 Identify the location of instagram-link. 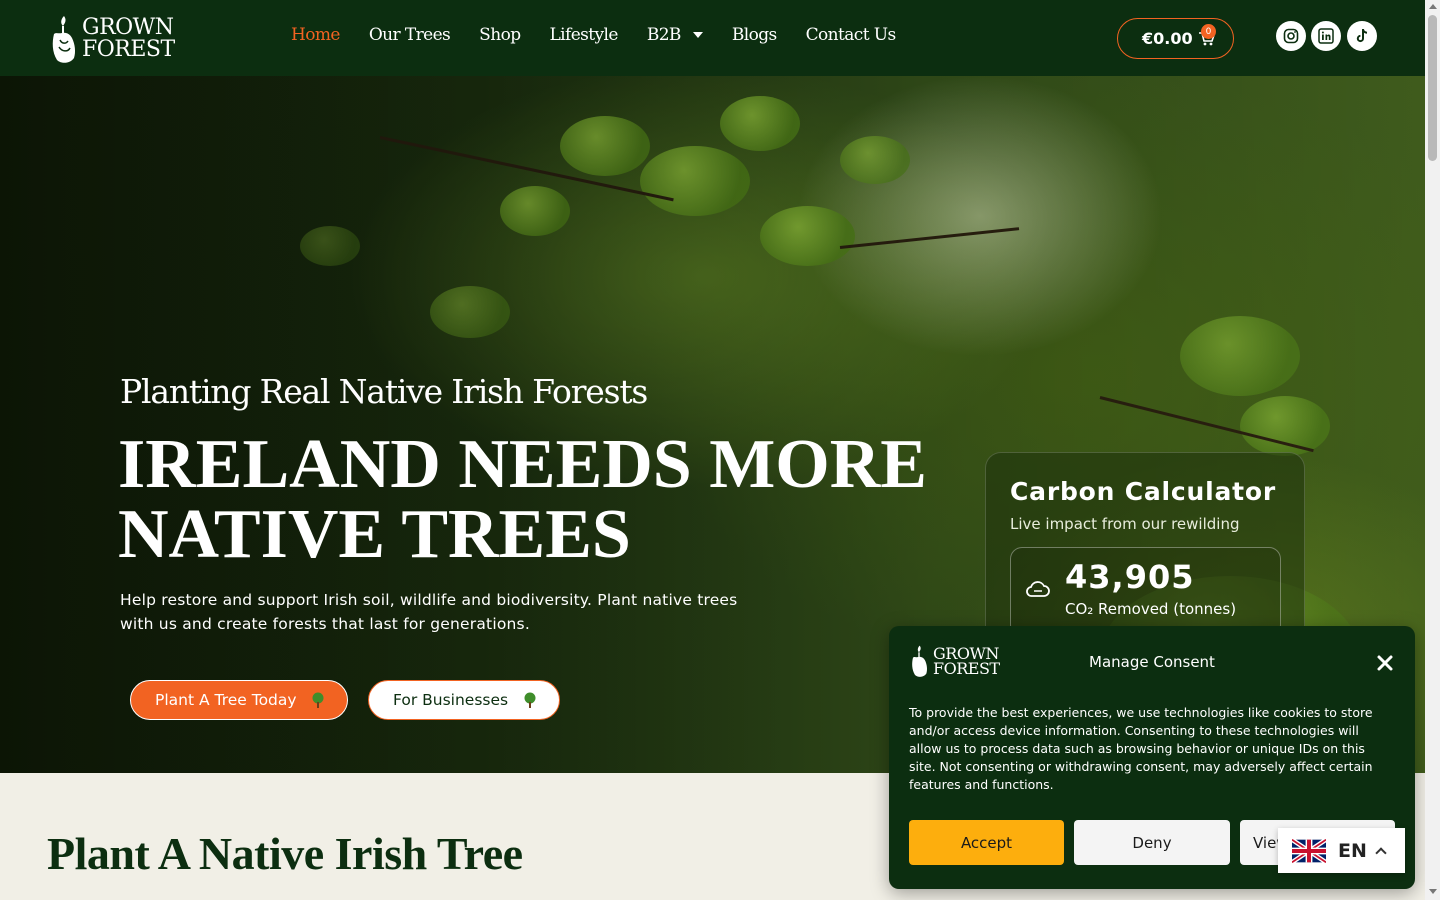
(1291, 36).